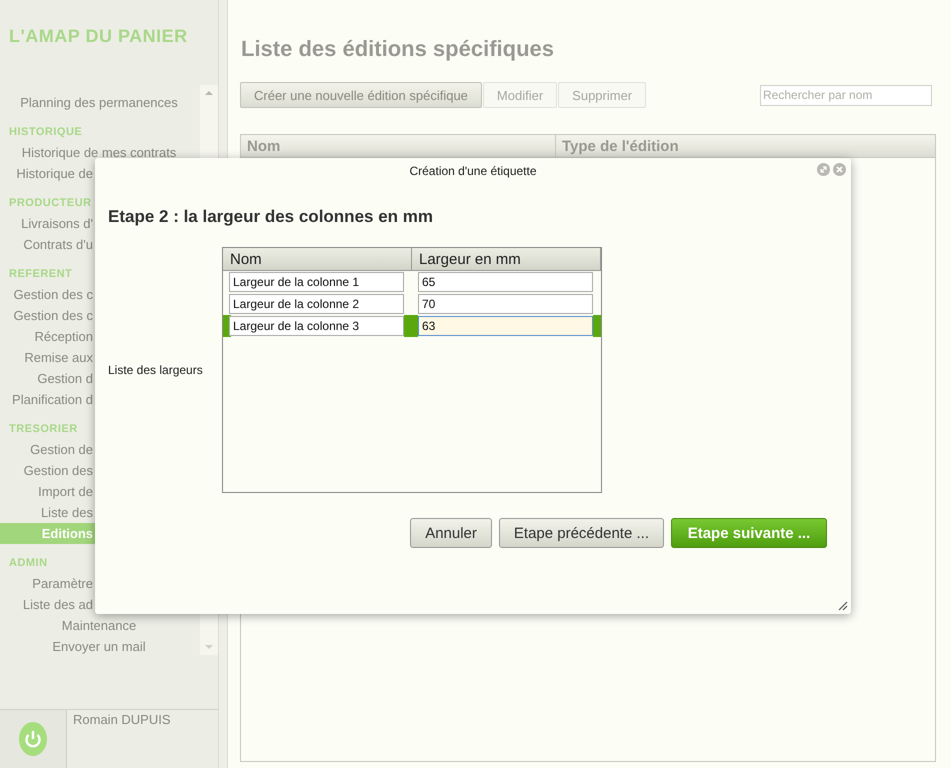 This screenshot has height=768, width=951. Describe the element at coordinates (46, 604) in the screenshot. I see `menu-item: Liste des ad` at that location.